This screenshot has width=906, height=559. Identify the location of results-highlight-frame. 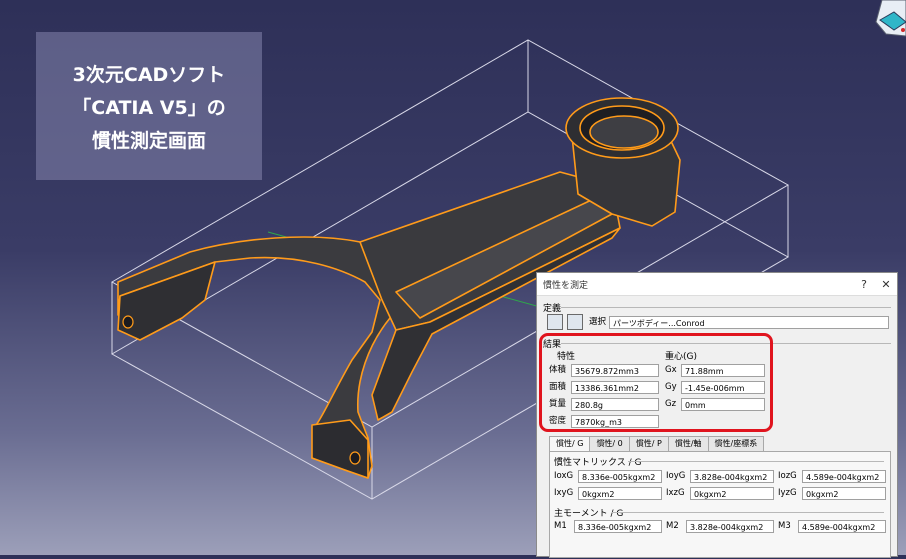
(656, 382).